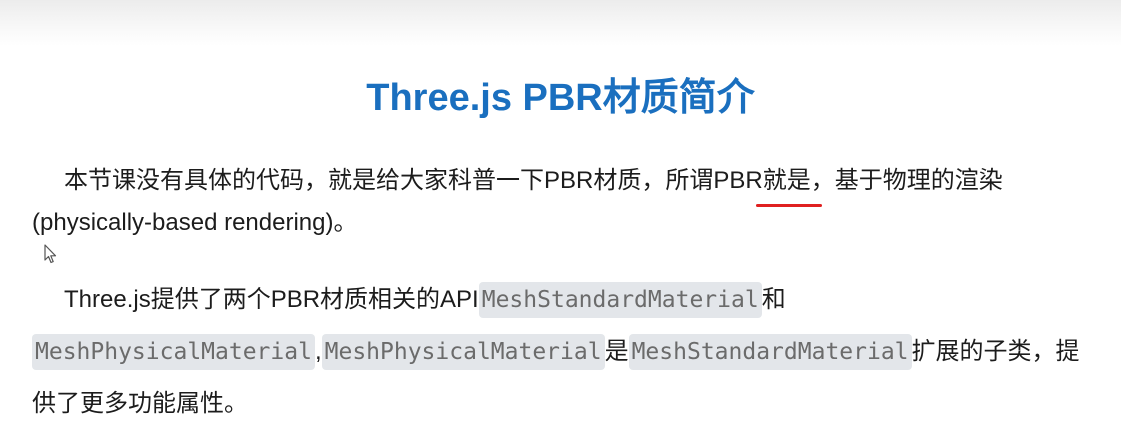 This screenshot has height=447, width=1121. I want to click on api-text-1: Three.js提供了两个PBR材质相关的API, so click(271, 299).